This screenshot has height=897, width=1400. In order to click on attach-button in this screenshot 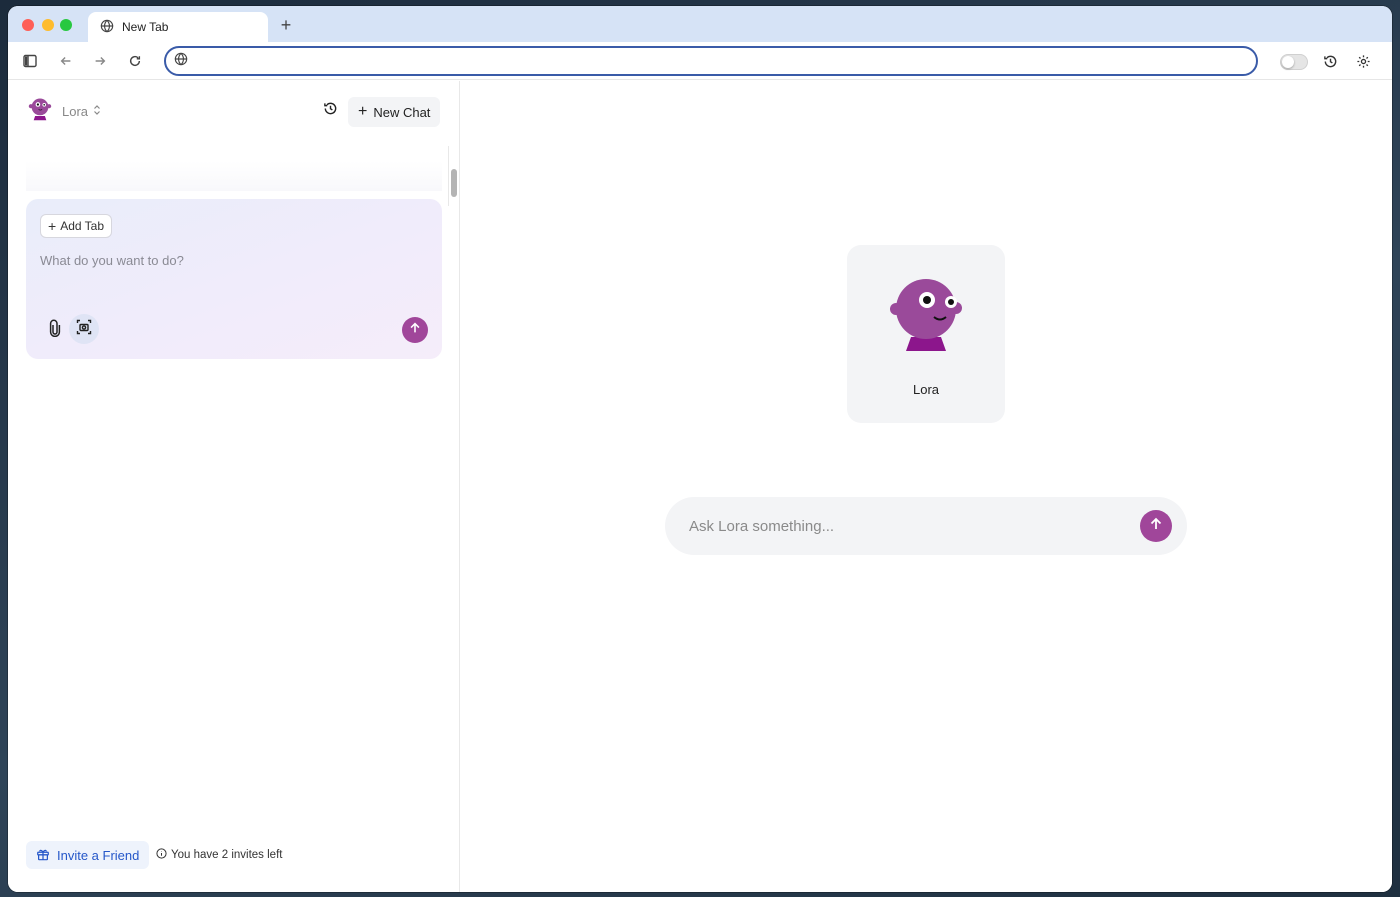, I will do `click(55, 330)`.